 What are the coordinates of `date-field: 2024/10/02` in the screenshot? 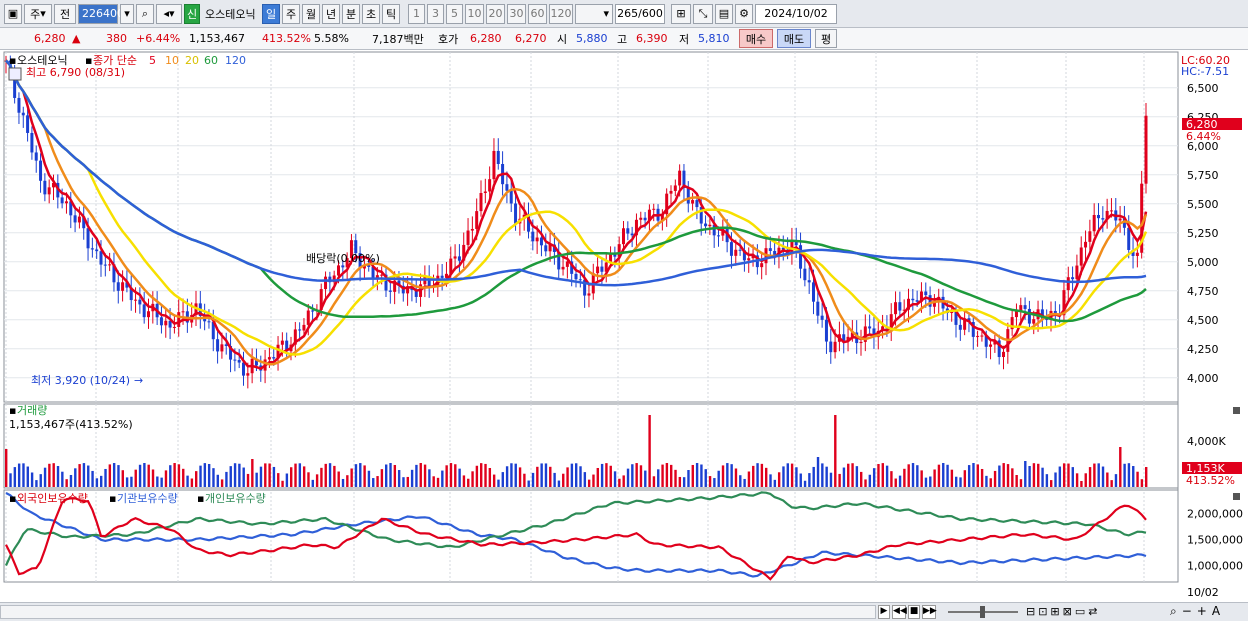 It's located at (796, 13).